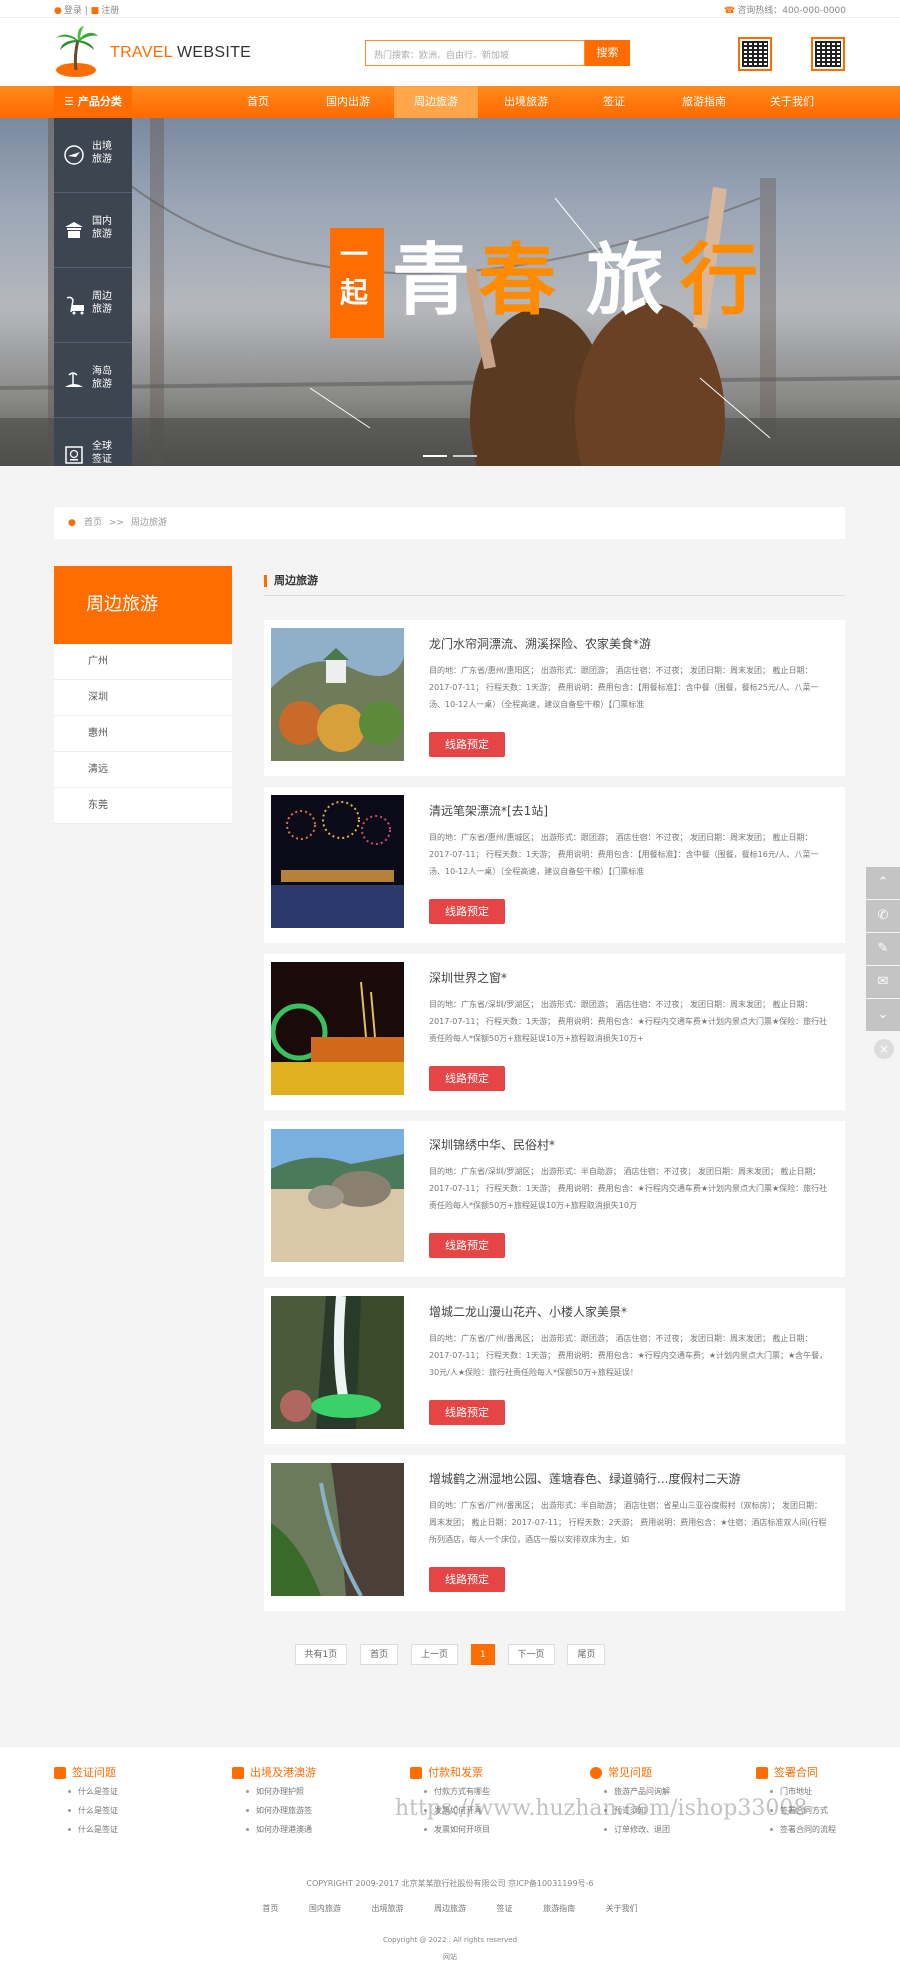  I want to click on route-title: 增城二龙山漫山花卉、小楼人家美景*, so click(629, 1311).